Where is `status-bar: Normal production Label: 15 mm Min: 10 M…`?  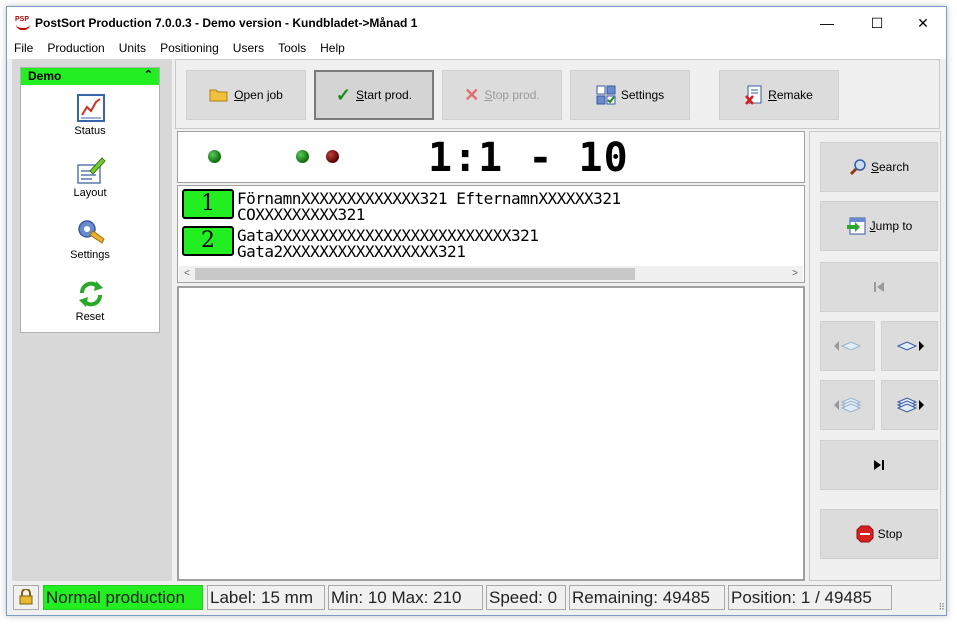
status-bar: Normal production Label: 15 mm Min: 10 M… is located at coordinates (476, 599).